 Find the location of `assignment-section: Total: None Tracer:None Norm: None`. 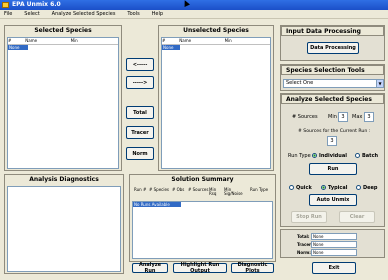

assignment-section: Total: None Tracer:None Norm: None is located at coordinates (332, 243).